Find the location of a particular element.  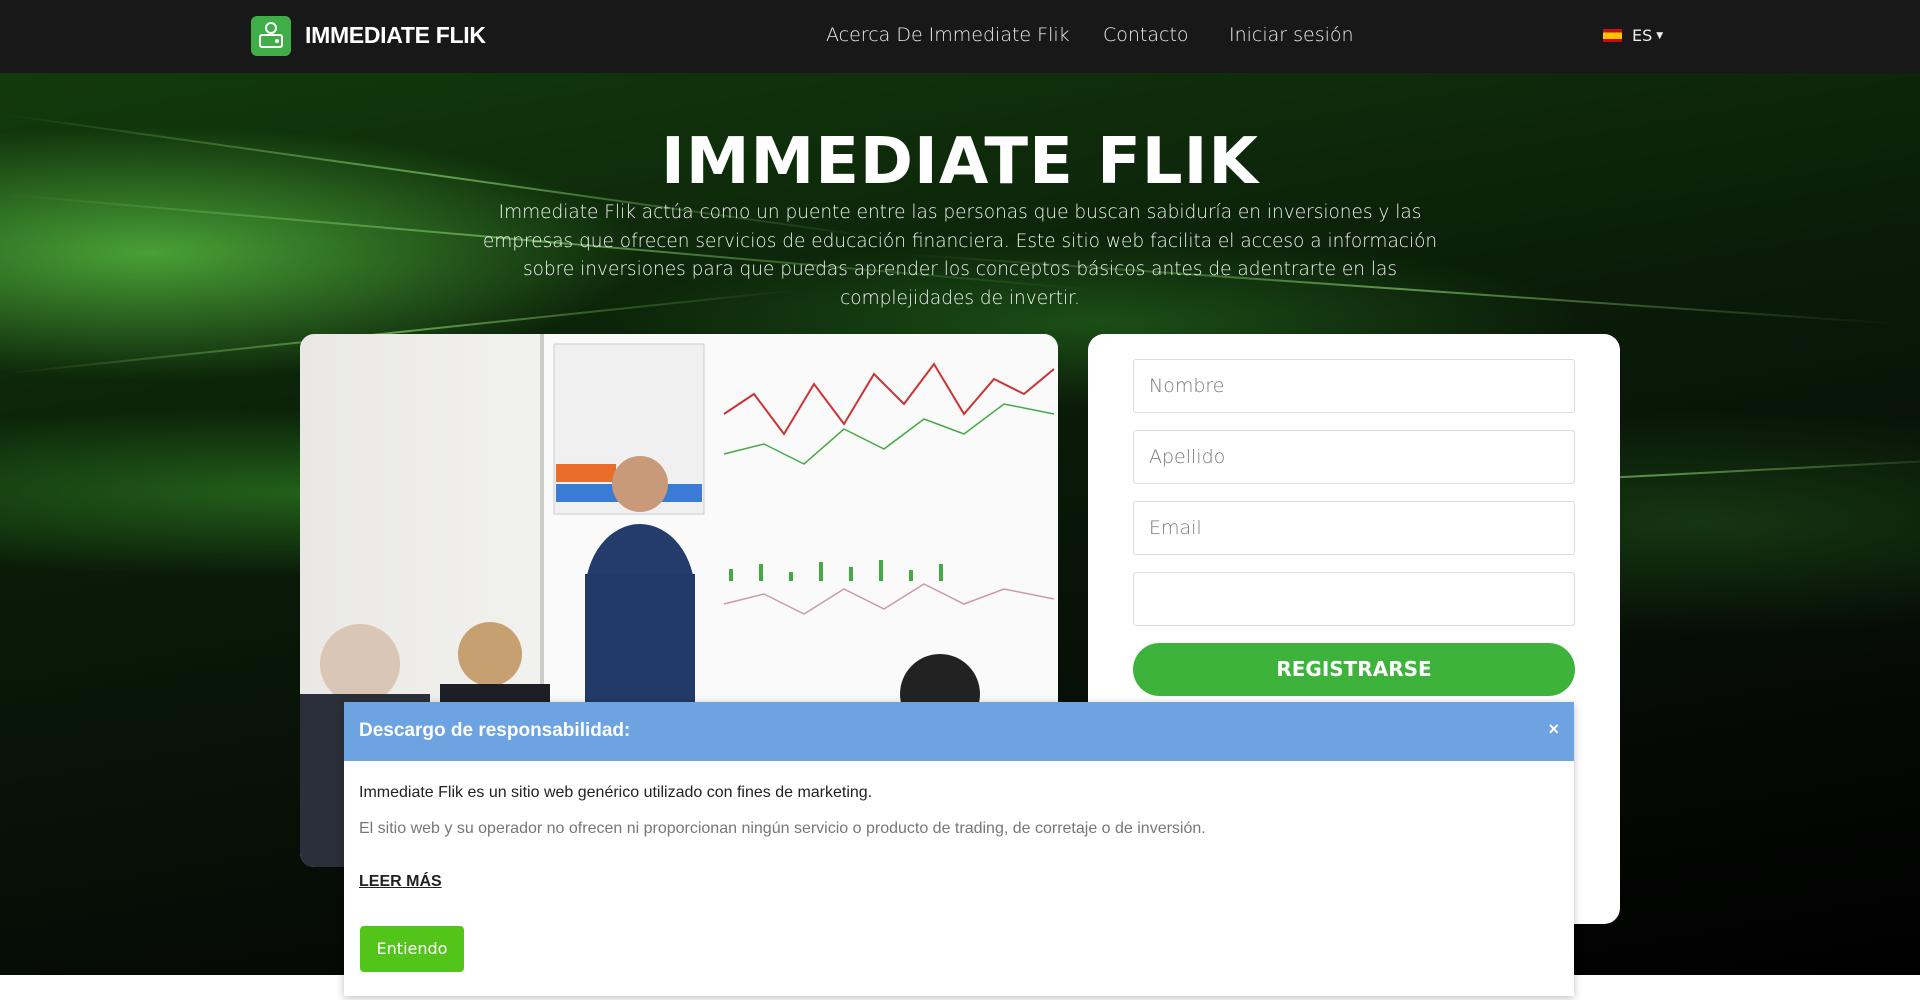

accept-button: Entiendo is located at coordinates (412, 949).